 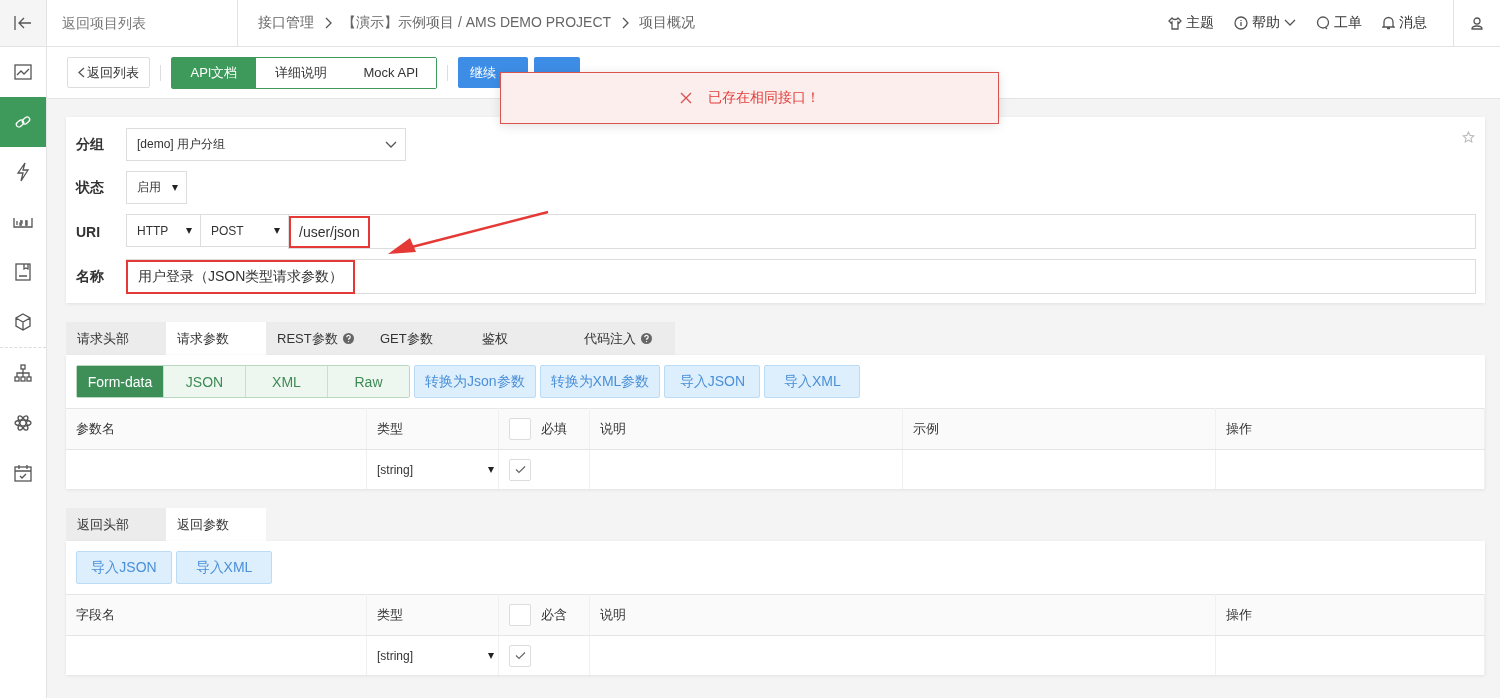 I want to click on top-menu-link: 消息, so click(x=1404, y=23).